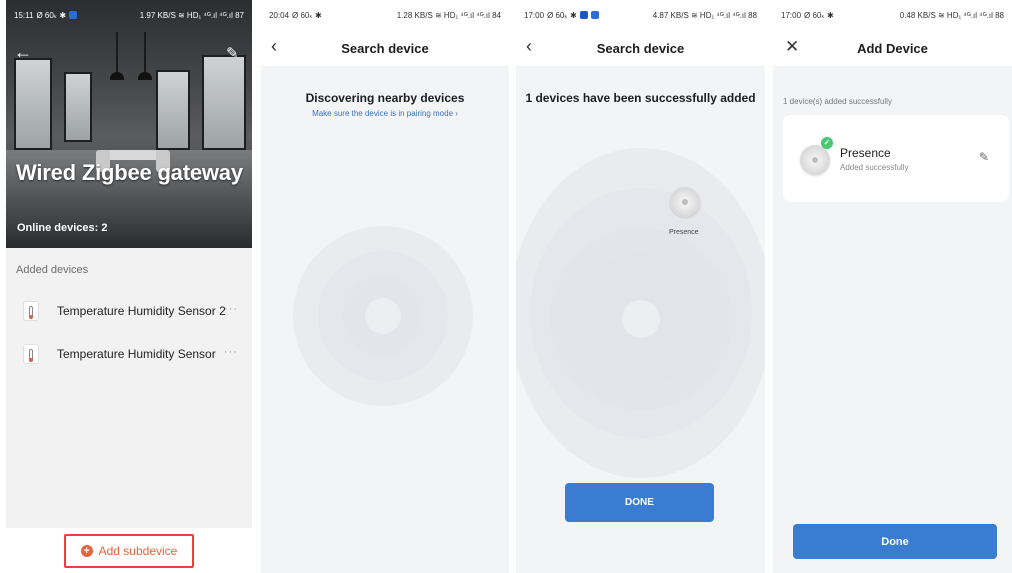 The width and height of the screenshot is (1012, 573). Describe the element at coordinates (827, 143) in the screenshot. I see `success-check-icon: ✓` at that location.